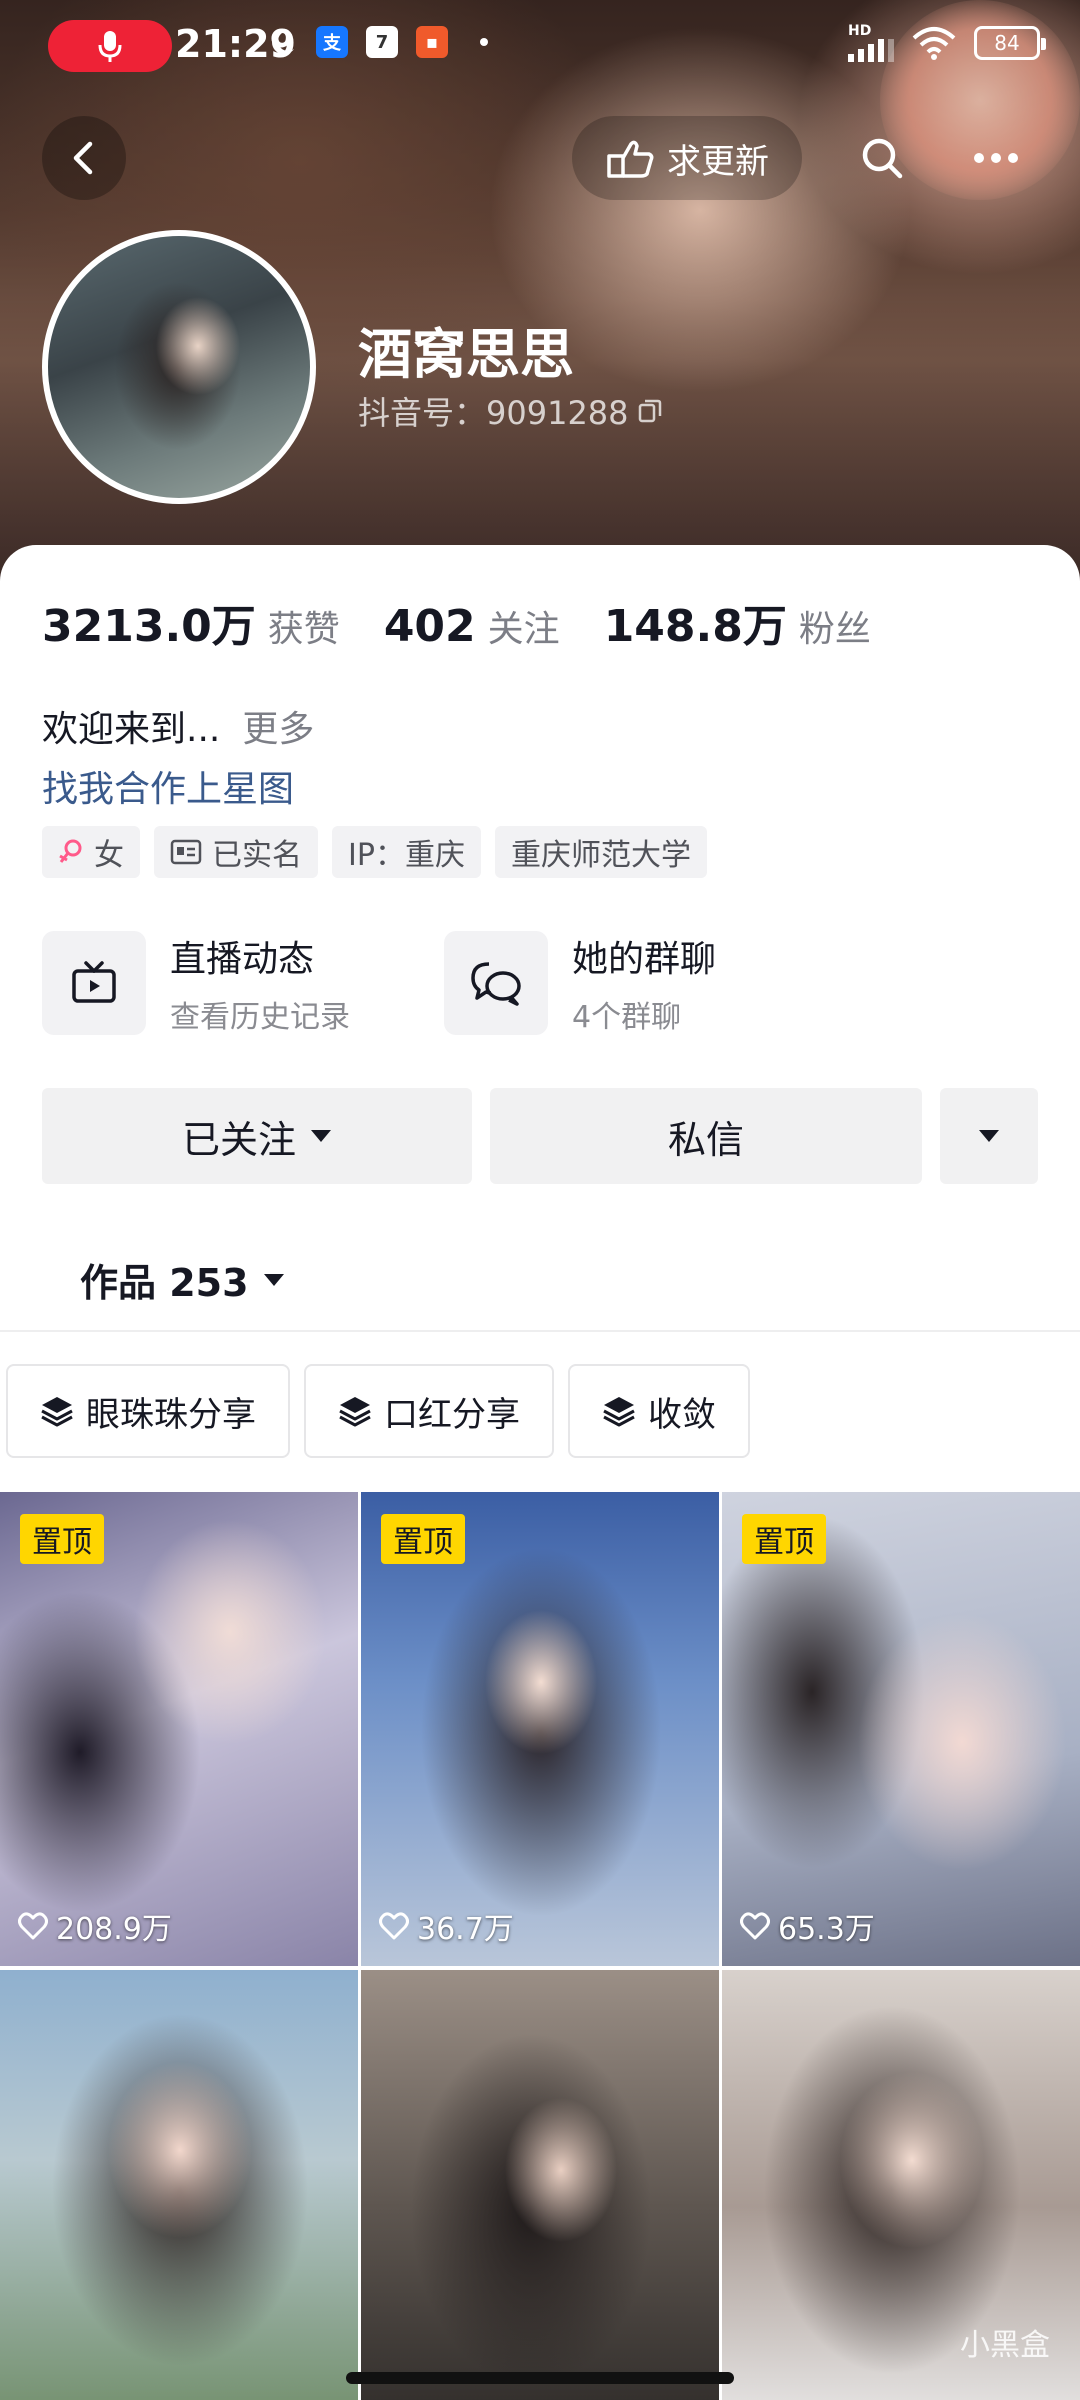  I want to click on request-update-button: 求更新, so click(687, 158).